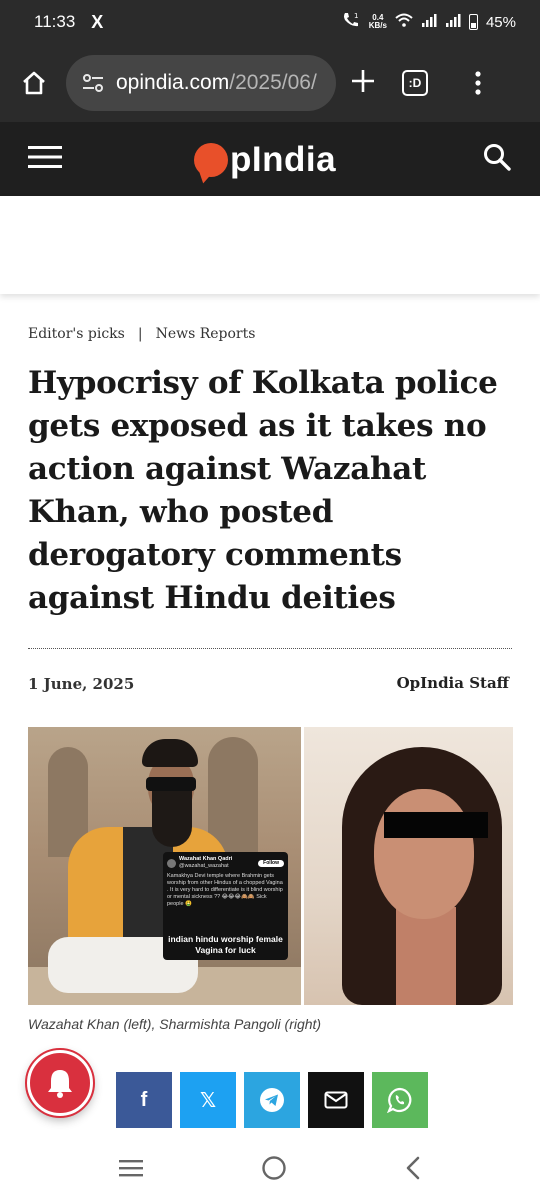 Image resolution: width=540 pixels, height=1200 pixels. I want to click on url-domain: opindia.com, so click(173, 82).